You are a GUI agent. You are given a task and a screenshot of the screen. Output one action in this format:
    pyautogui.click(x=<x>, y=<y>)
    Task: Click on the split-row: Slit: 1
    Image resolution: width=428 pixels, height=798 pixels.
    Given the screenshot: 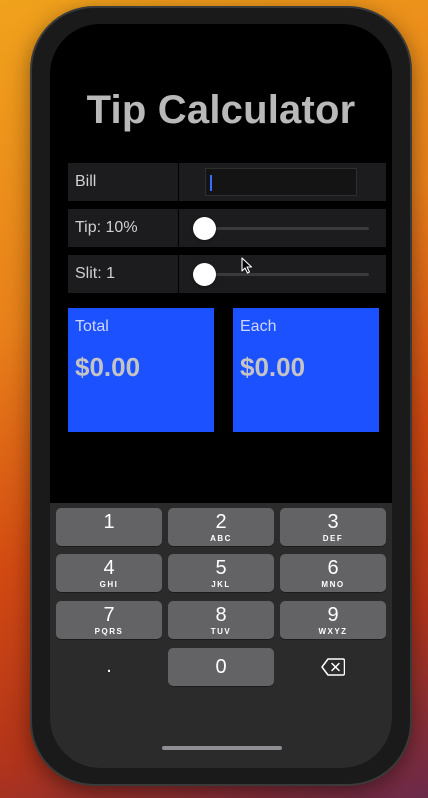 What is the action you would take?
    pyautogui.click(x=227, y=274)
    